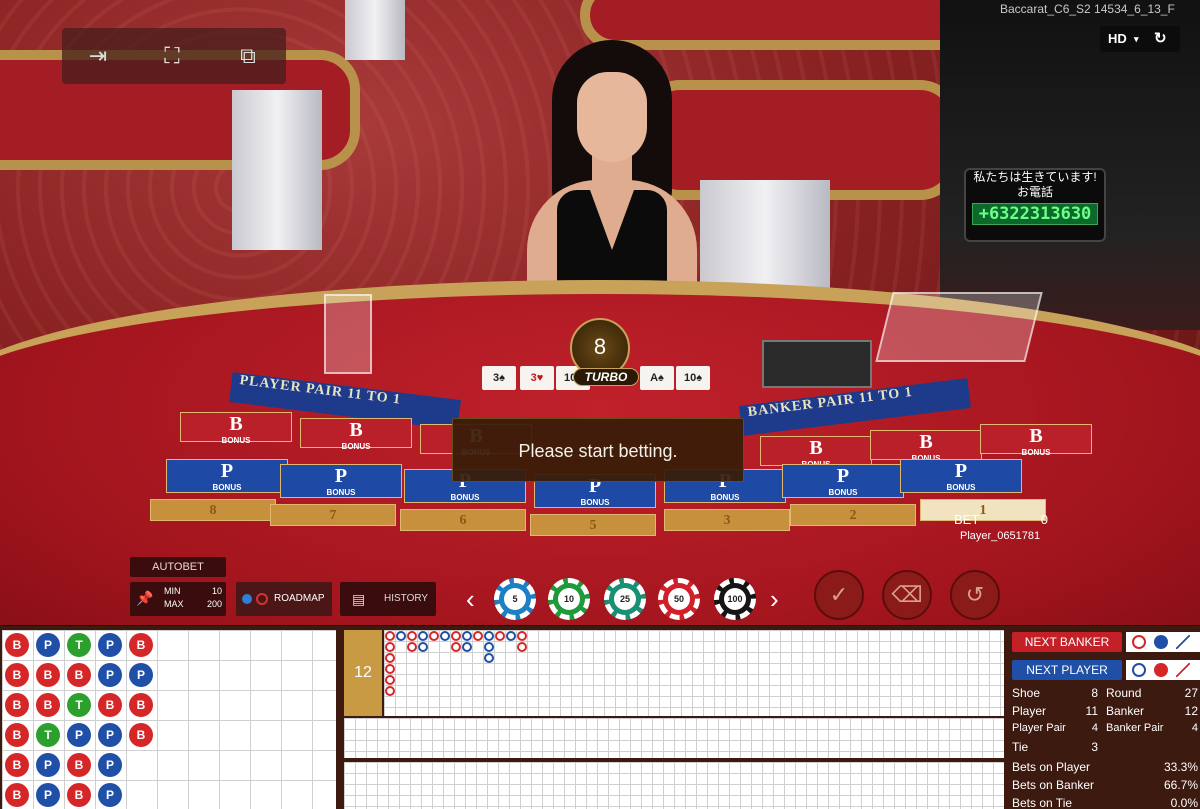 The image size is (1200, 809). Describe the element at coordinates (1160, 39) in the screenshot. I see `refresh-icon: ↻` at that location.